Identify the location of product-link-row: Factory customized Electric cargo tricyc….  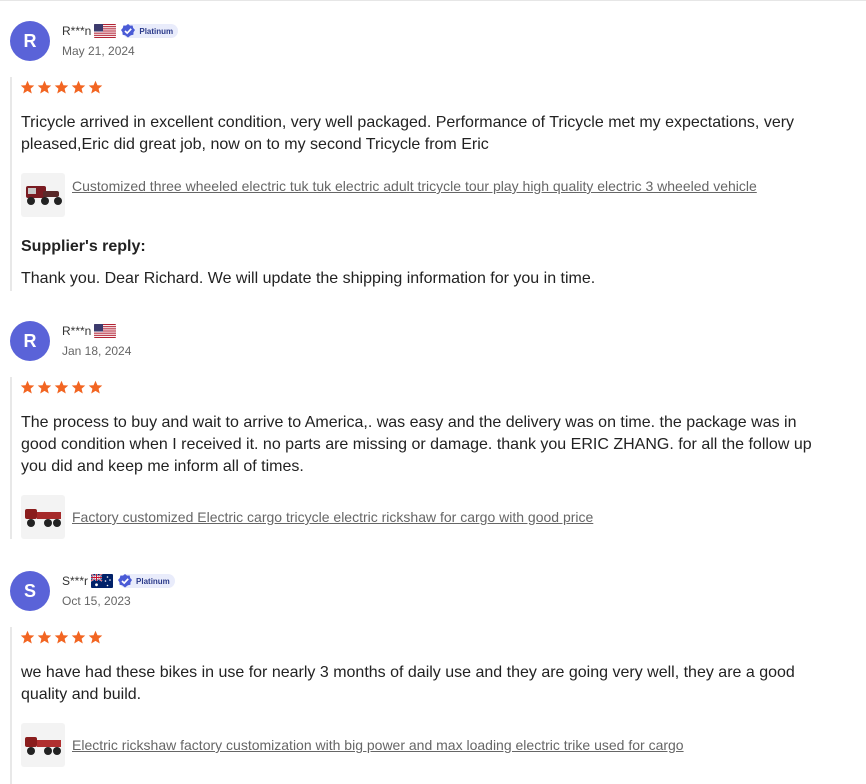
(396, 517).